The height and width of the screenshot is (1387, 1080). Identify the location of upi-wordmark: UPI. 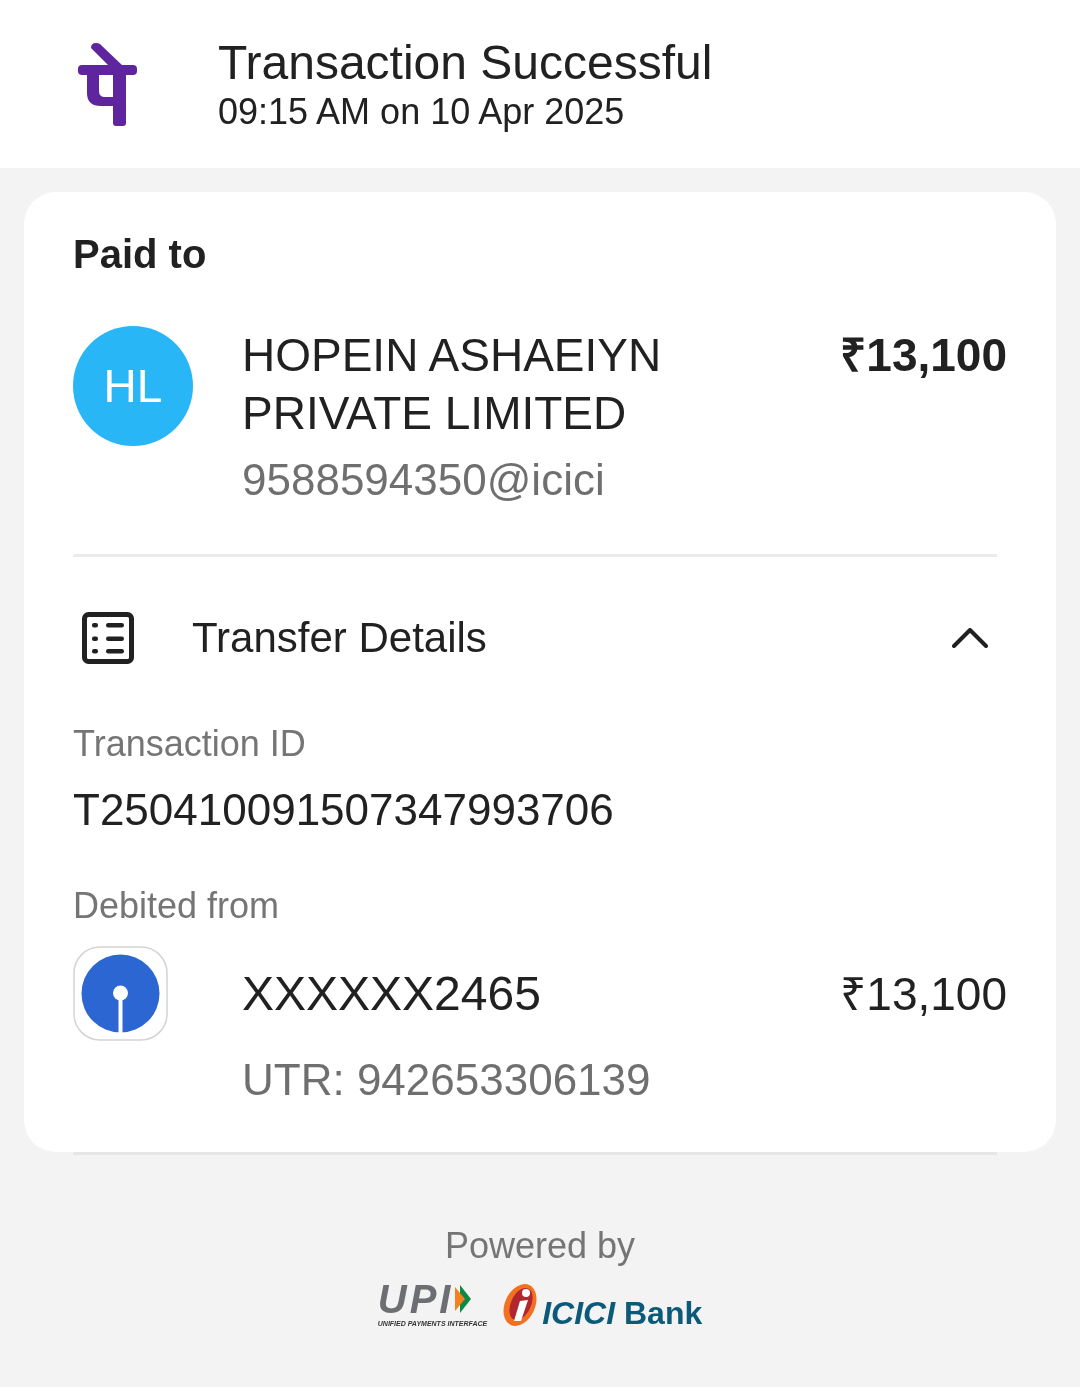
(415, 1299).